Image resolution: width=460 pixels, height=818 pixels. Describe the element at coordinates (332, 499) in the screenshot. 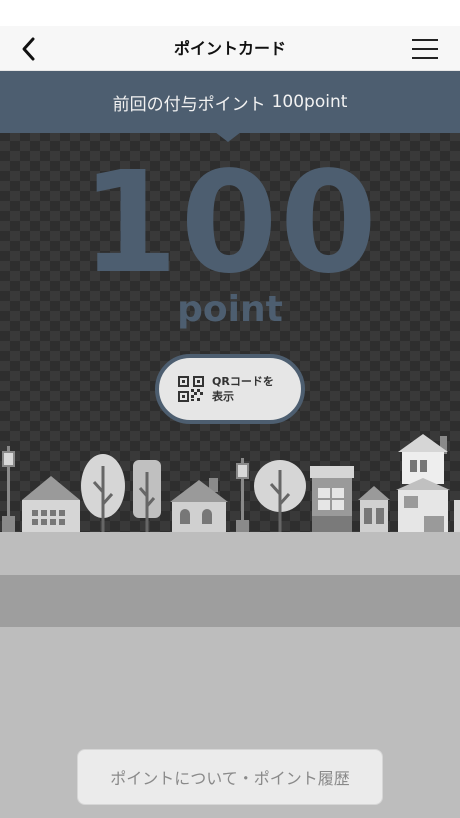

I see `shop-icon` at that location.